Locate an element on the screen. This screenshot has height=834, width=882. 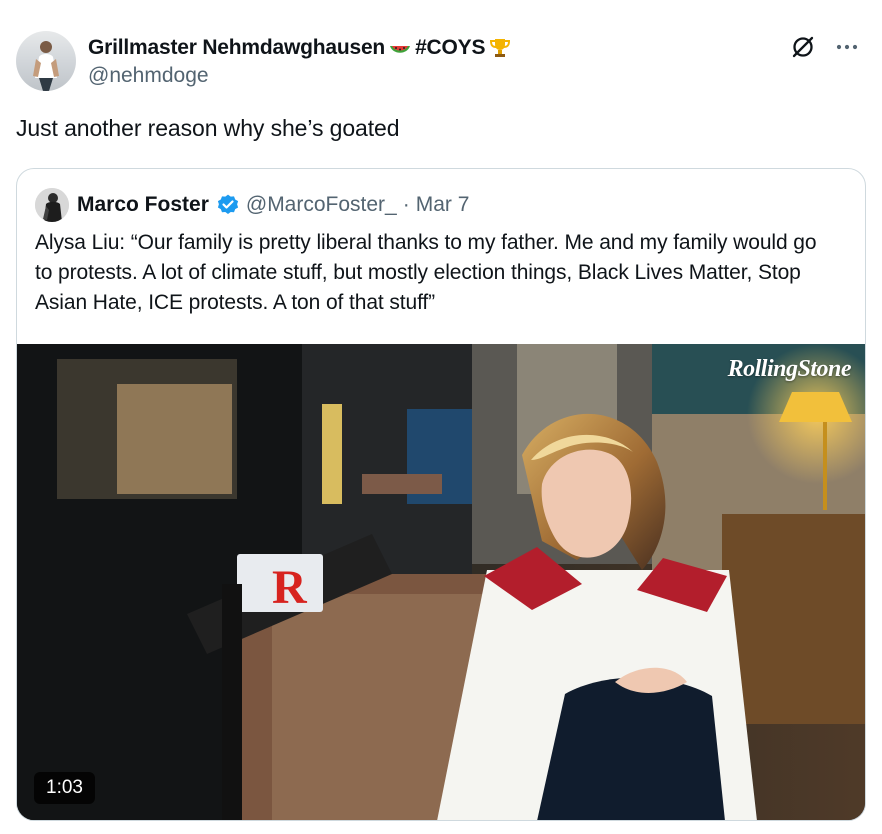
display-name-row: Grillmaster Nehmdawghausen #COYS is located at coordinates (440, 48).